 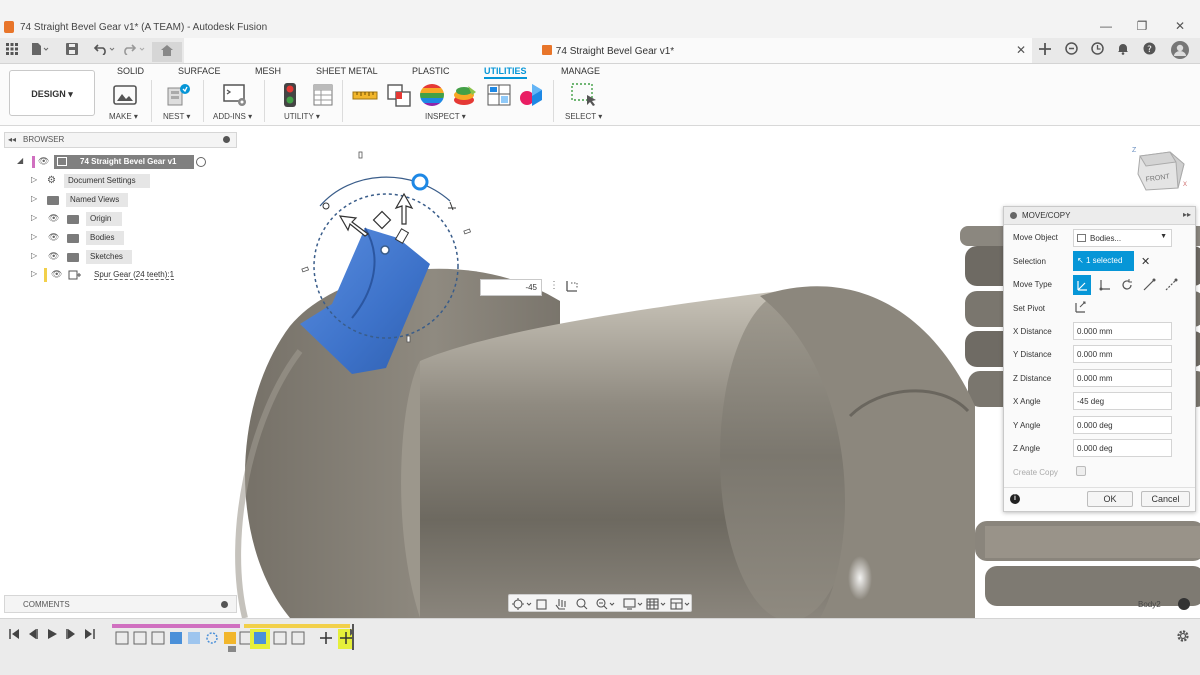 What do you see at coordinates (583, 95) in the screenshot?
I see `select-window-icon` at bounding box center [583, 95].